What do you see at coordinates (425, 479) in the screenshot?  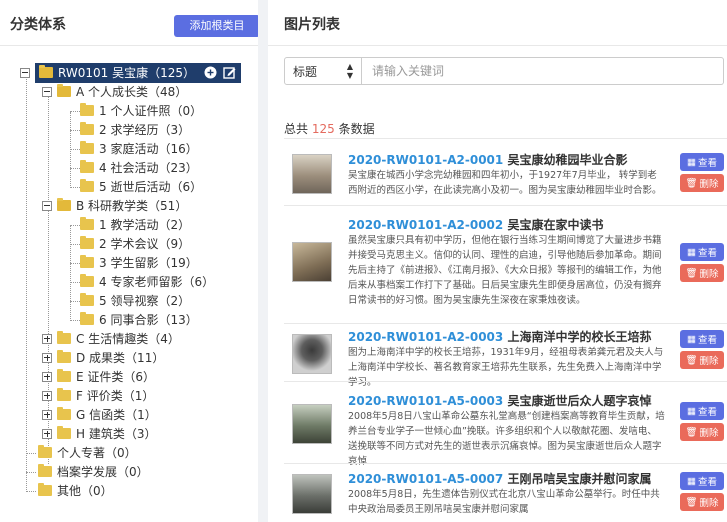 I see `item-code: 2020-RW0101-A5-0007` at bounding box center [425, 479].